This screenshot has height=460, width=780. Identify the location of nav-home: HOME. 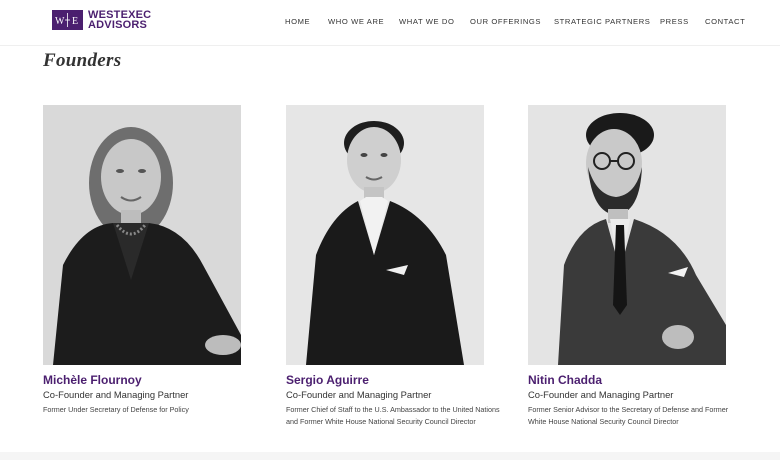
(297, 21).